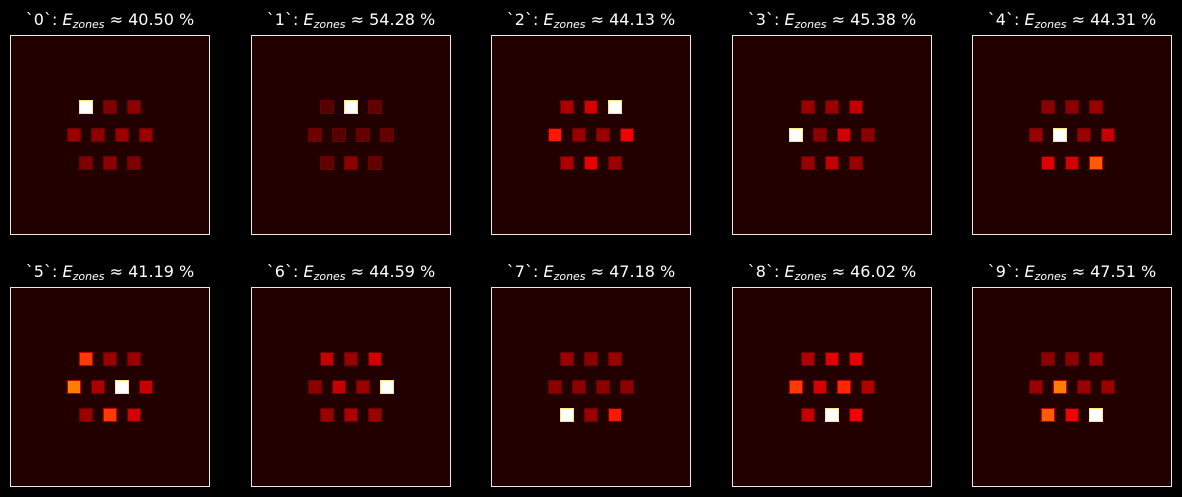  I want to click on heatmap-panel: `4`: Ezones ≈ 44.31 %, so click(1072, 122).